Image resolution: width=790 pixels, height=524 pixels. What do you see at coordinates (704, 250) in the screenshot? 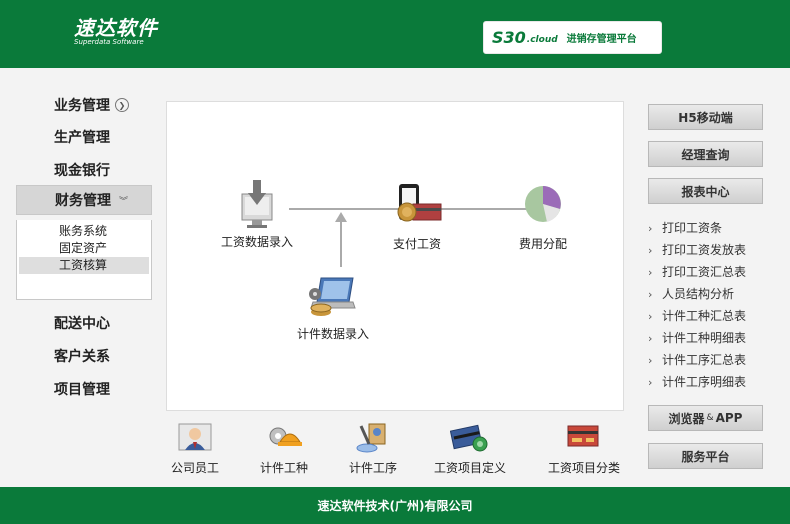
I see `report-item-label: 打印工资发放表` at bounding box center [704, 250].